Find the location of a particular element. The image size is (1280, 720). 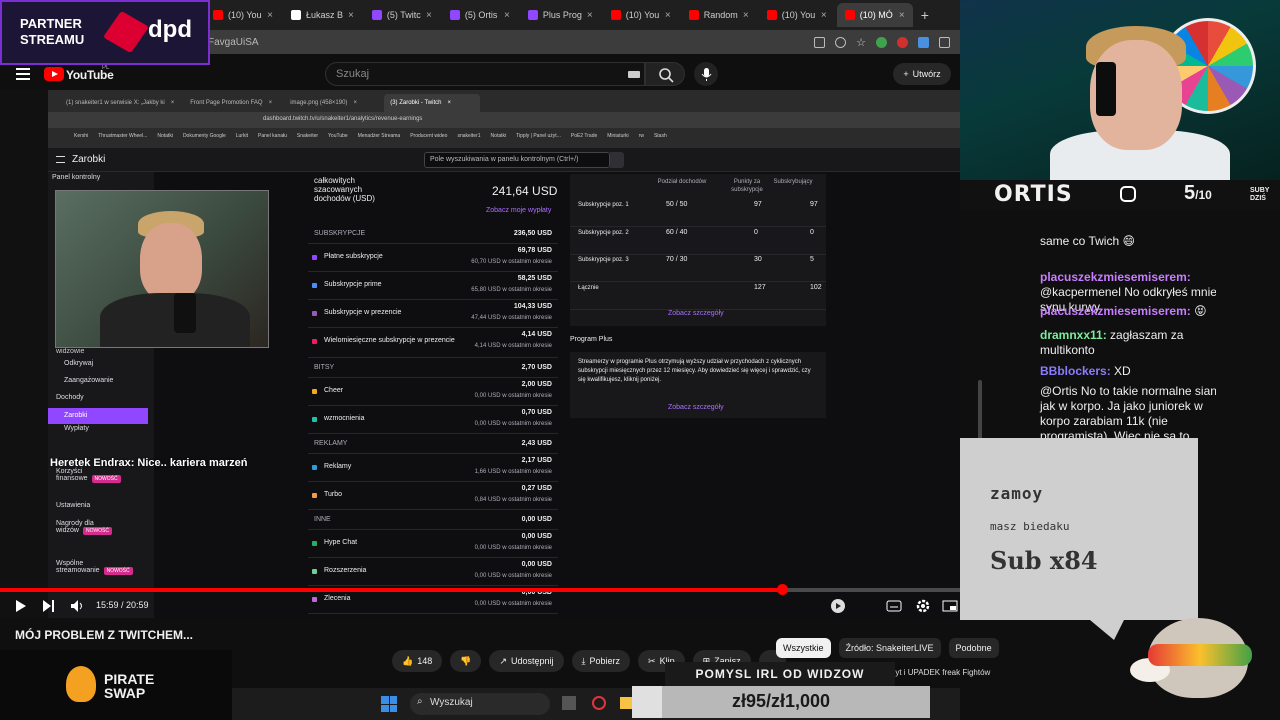

task-view-icon is located at coordinates (569, 703).